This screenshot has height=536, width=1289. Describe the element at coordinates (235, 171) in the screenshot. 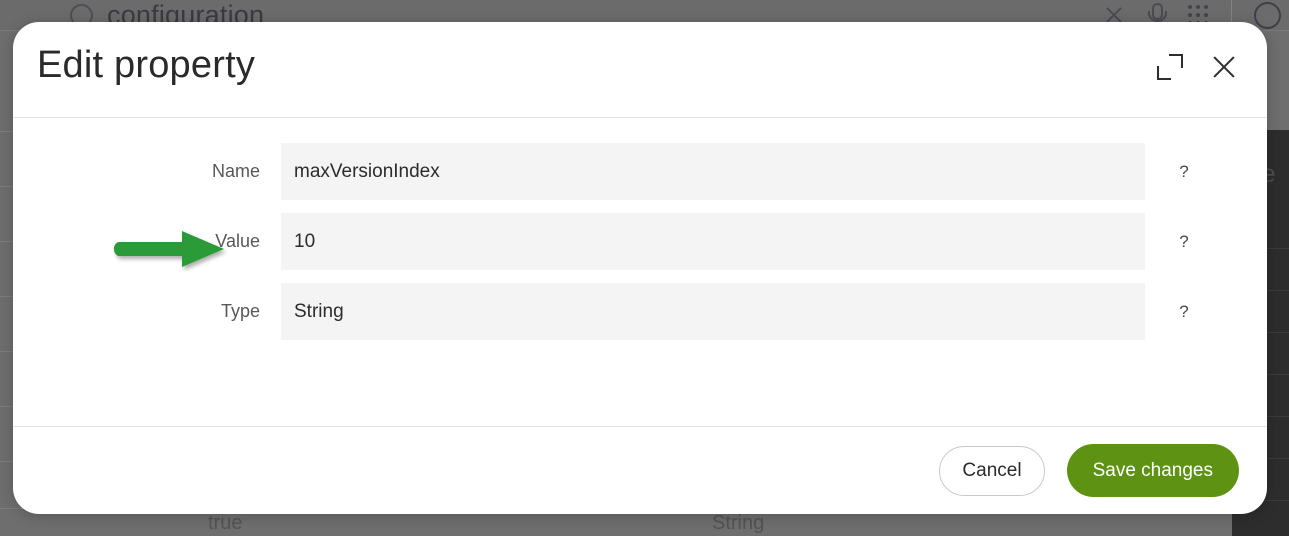

I see `name-field-label: Name` at that location.